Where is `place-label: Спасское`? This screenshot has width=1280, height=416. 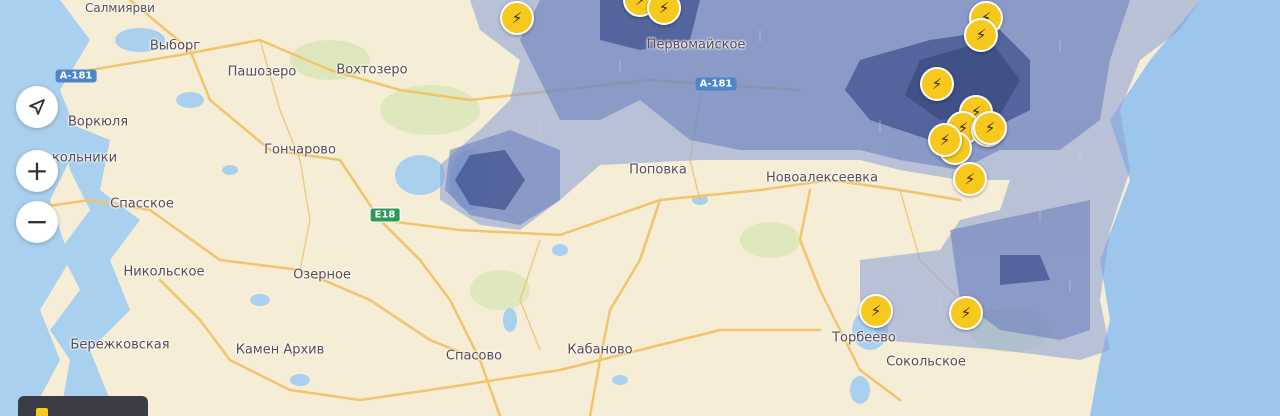 place-label: Спасское is located at coordinates (142, 204).